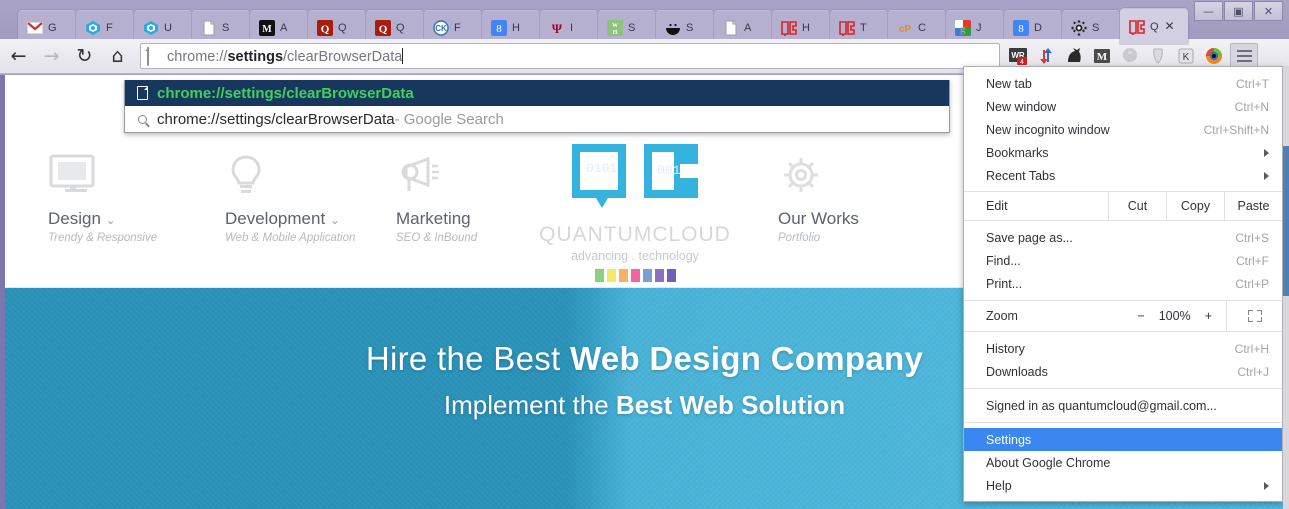 This screenshot has height=509, width=1289. I want to click on zoom-row: Zoom − 100% +, so click(1123, 316).